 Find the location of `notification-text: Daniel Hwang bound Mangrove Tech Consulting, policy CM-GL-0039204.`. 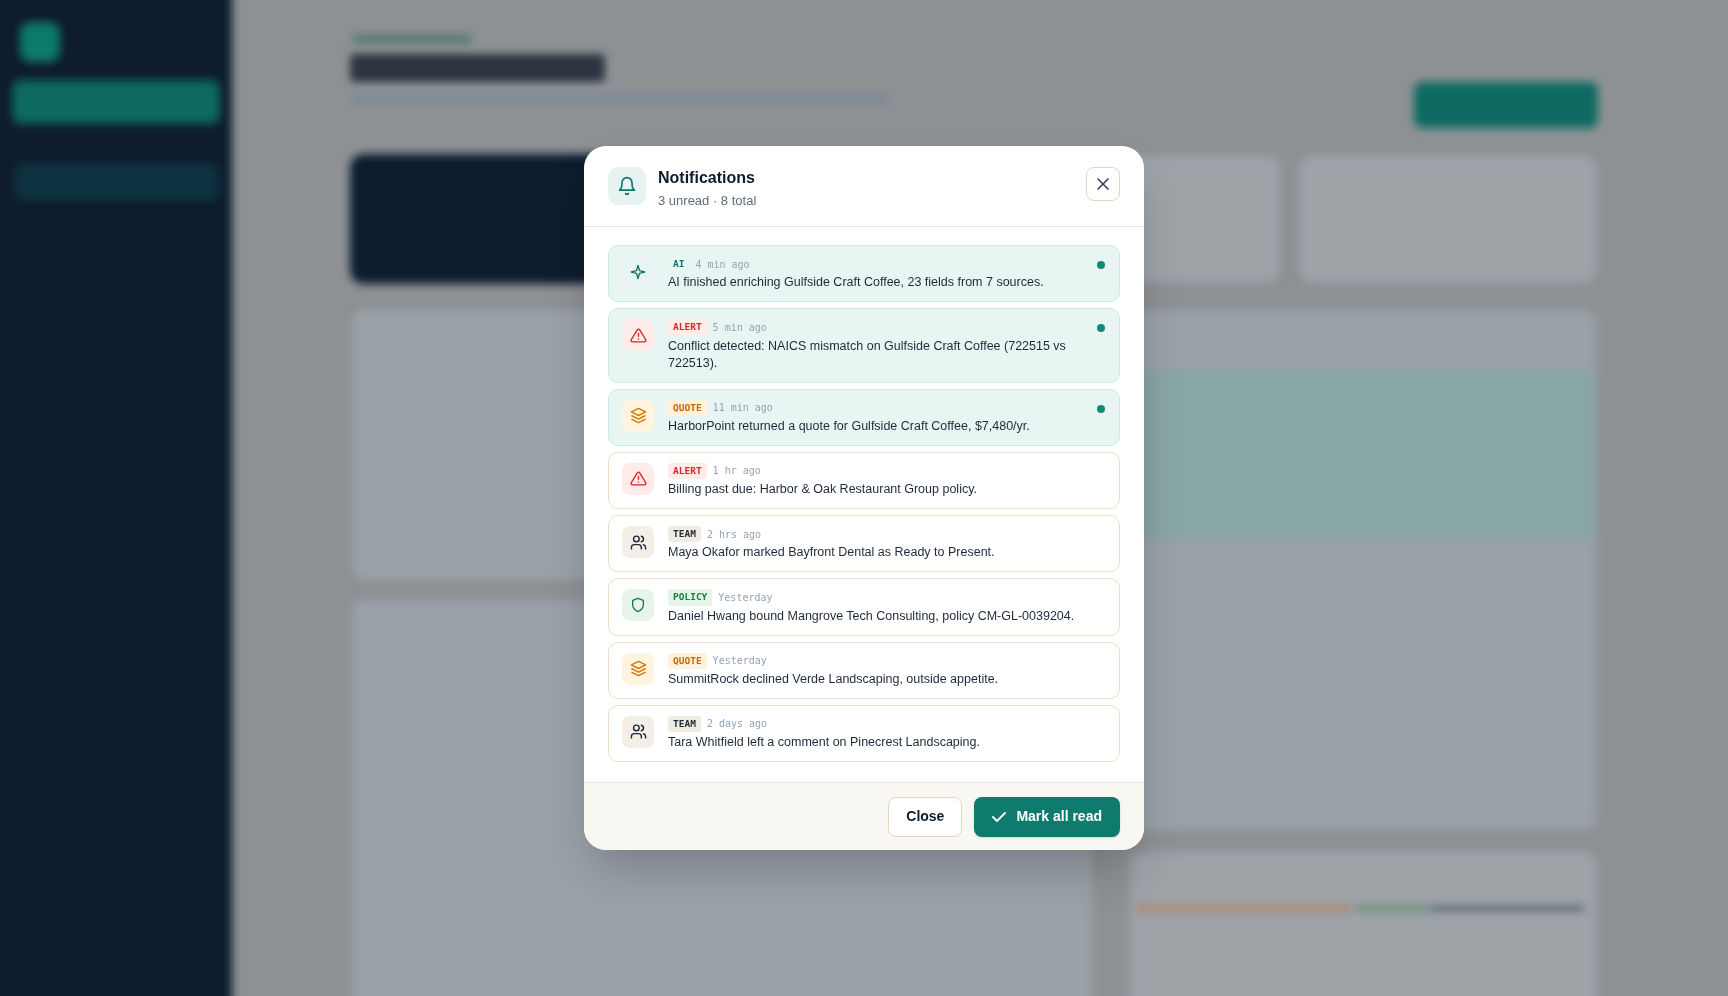

notification-text: Daniel Hwang bound Mangrove Tech Consulting, policy CM-GL-0039204. is located at coordinates (872, 616).